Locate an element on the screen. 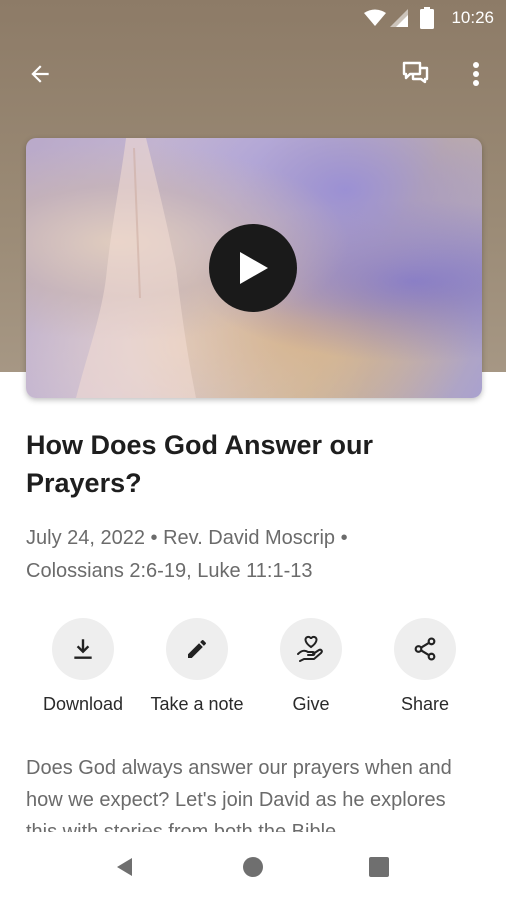 The image size is (506, 900). status-time: 10:26 is located at coordinates (472, 17).